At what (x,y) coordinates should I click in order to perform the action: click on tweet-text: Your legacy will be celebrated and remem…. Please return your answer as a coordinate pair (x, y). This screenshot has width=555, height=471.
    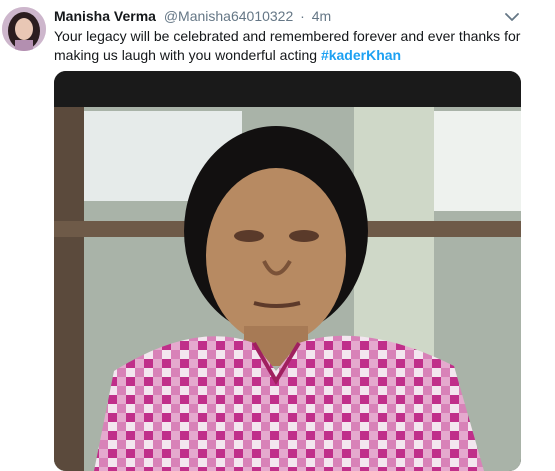
    Looking at the image, I should click on (289, 46).